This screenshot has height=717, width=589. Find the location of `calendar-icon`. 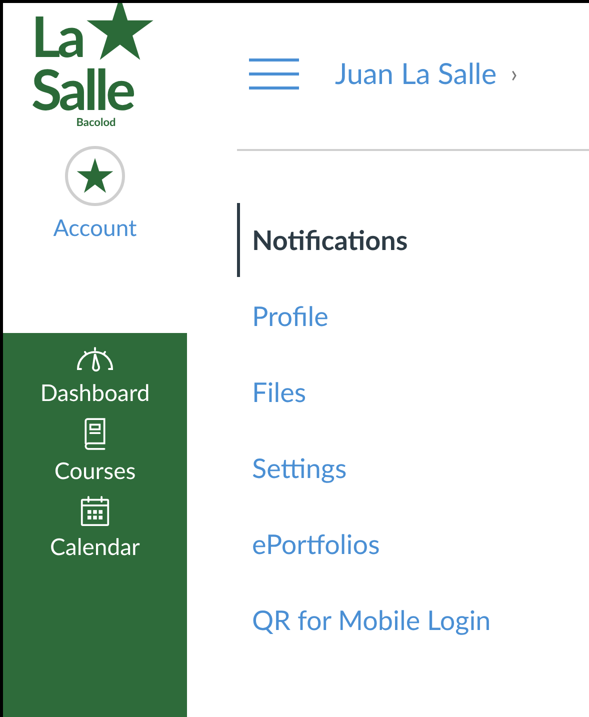

calendar-icon is located at coordinates (95, 511).